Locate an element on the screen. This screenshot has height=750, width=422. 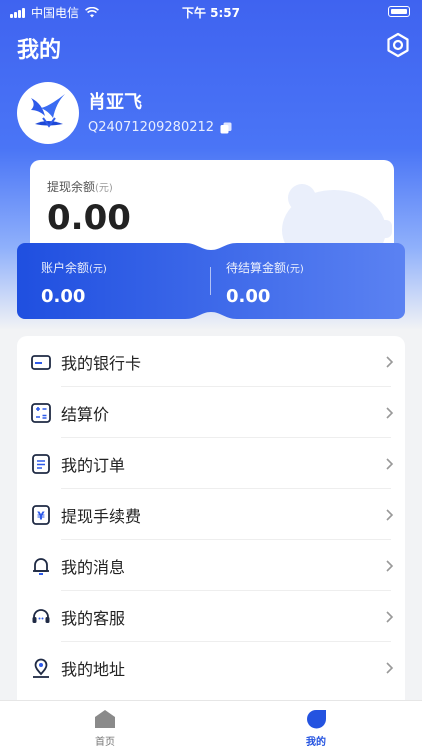
tab-home-label: 首页 is located at coordinates (105, 742).